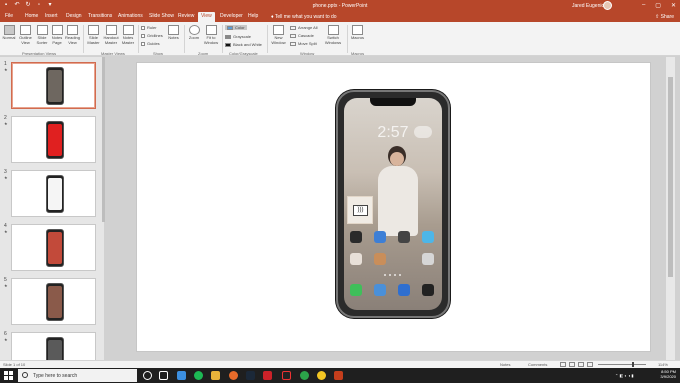  What do you see at coordinates (233, 375) in the screenshot?
I see `firefox-icon` at bounding box center [233, 375].